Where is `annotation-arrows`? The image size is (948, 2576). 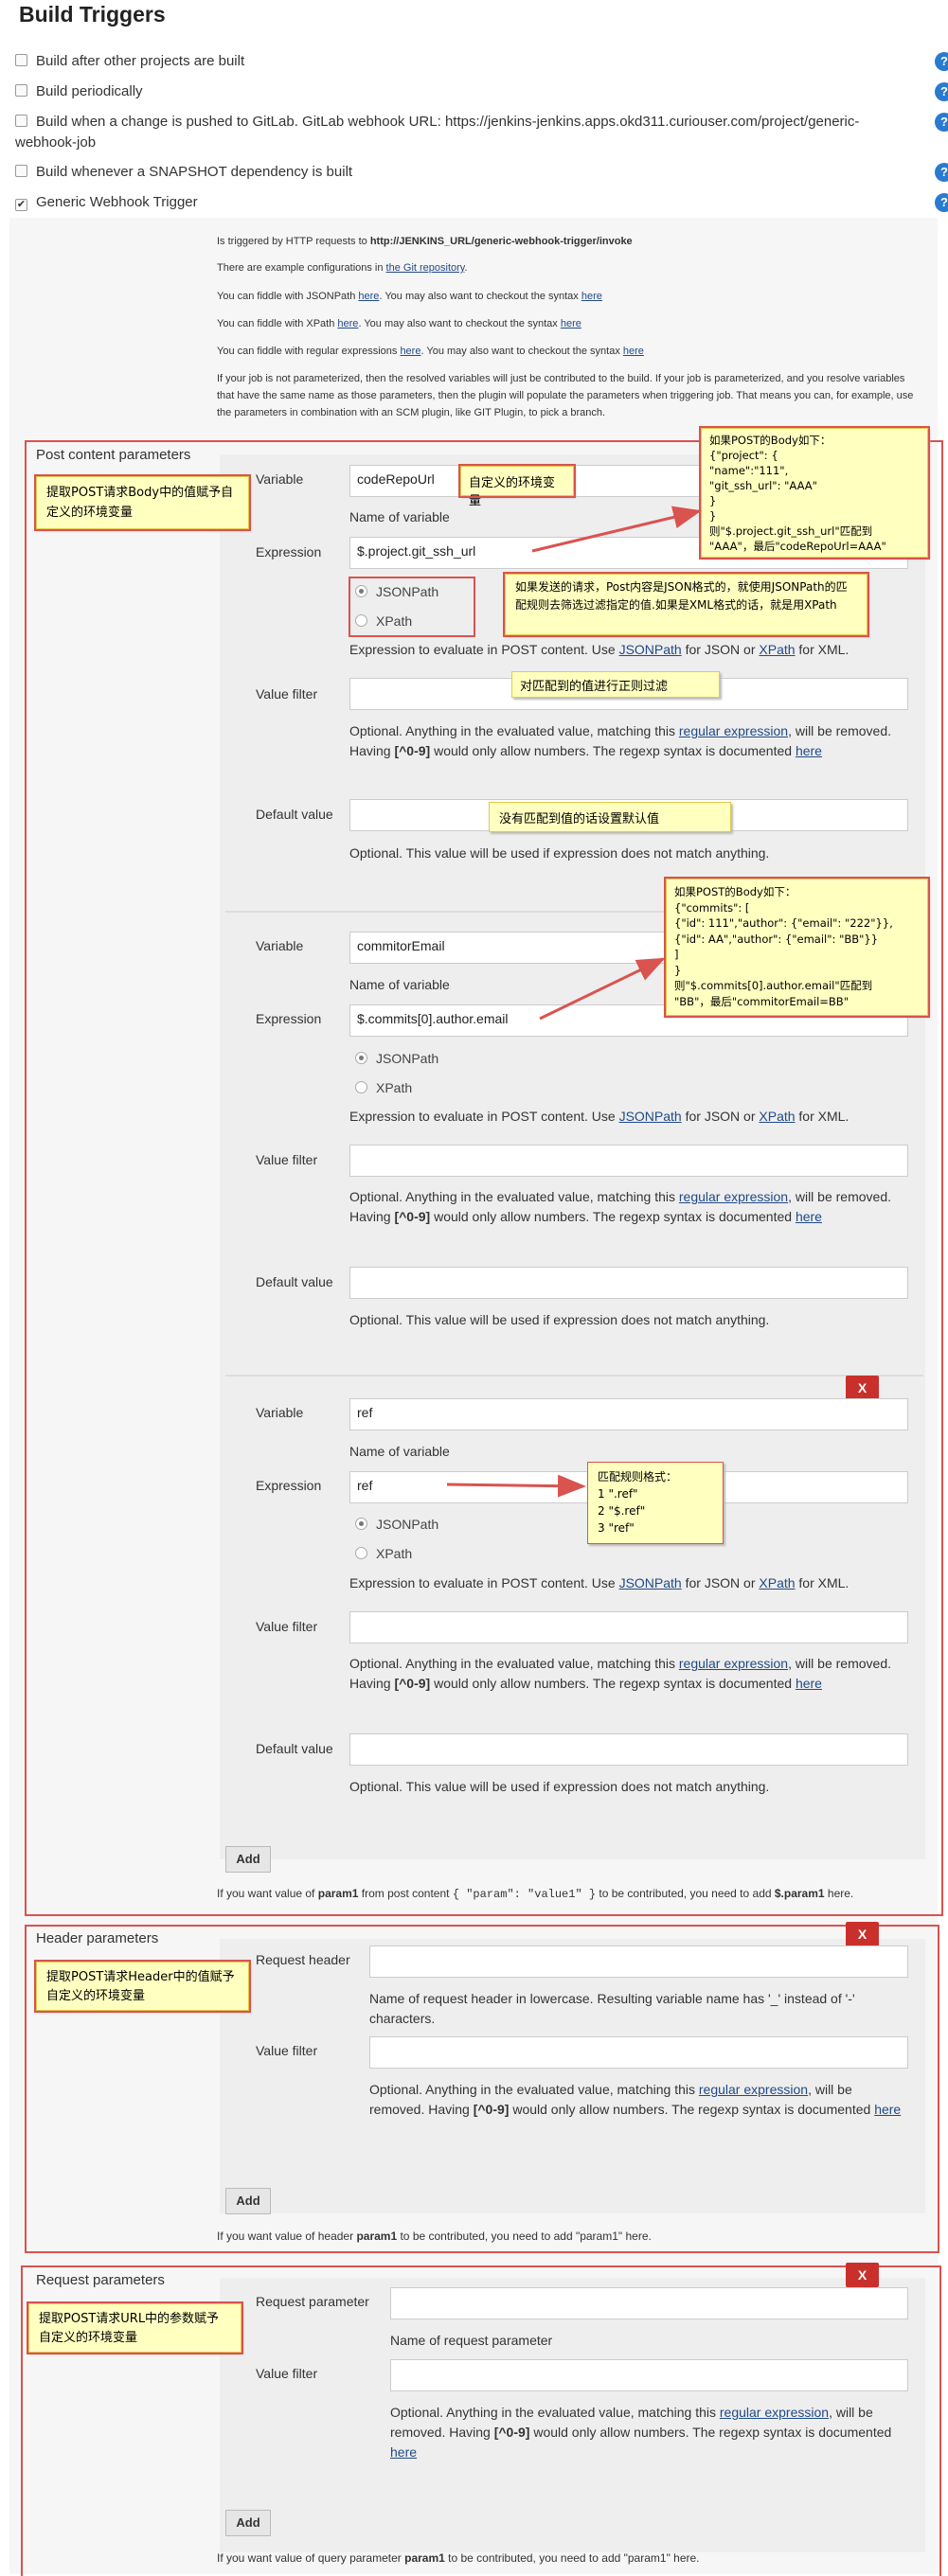
annotation-arrows is located at coordinates (574, 1002).